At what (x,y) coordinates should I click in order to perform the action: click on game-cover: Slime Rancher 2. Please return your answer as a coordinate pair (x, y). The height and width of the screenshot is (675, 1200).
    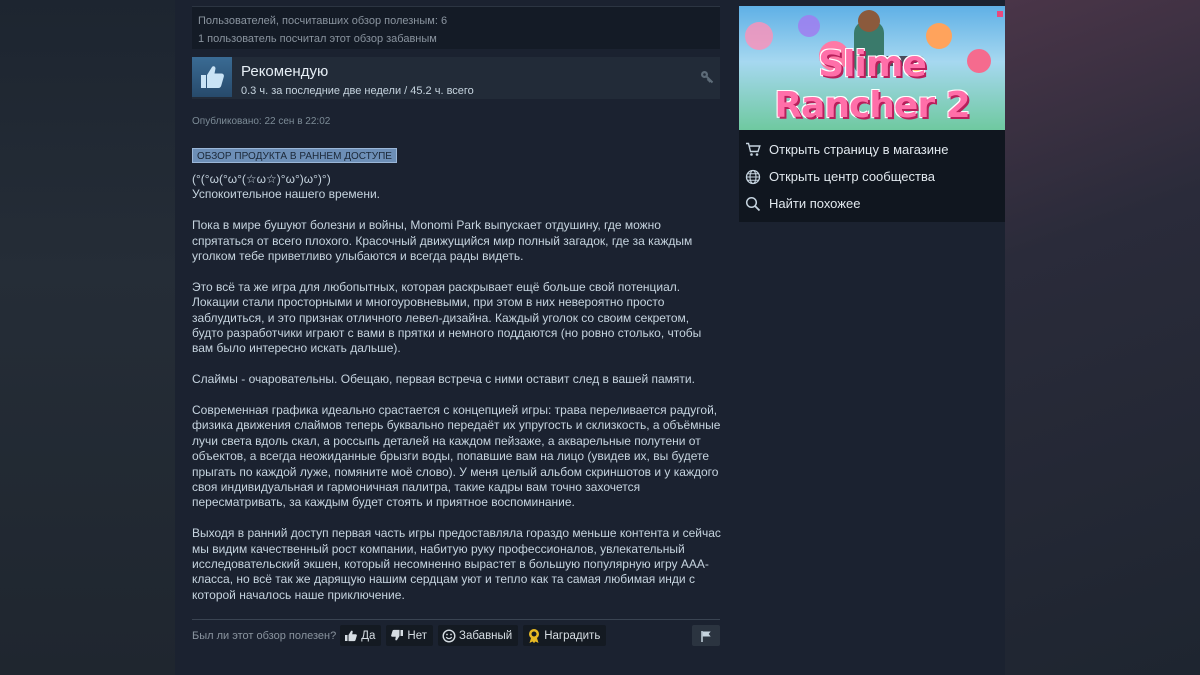
    Looking at the image, I should click on (872, 68).